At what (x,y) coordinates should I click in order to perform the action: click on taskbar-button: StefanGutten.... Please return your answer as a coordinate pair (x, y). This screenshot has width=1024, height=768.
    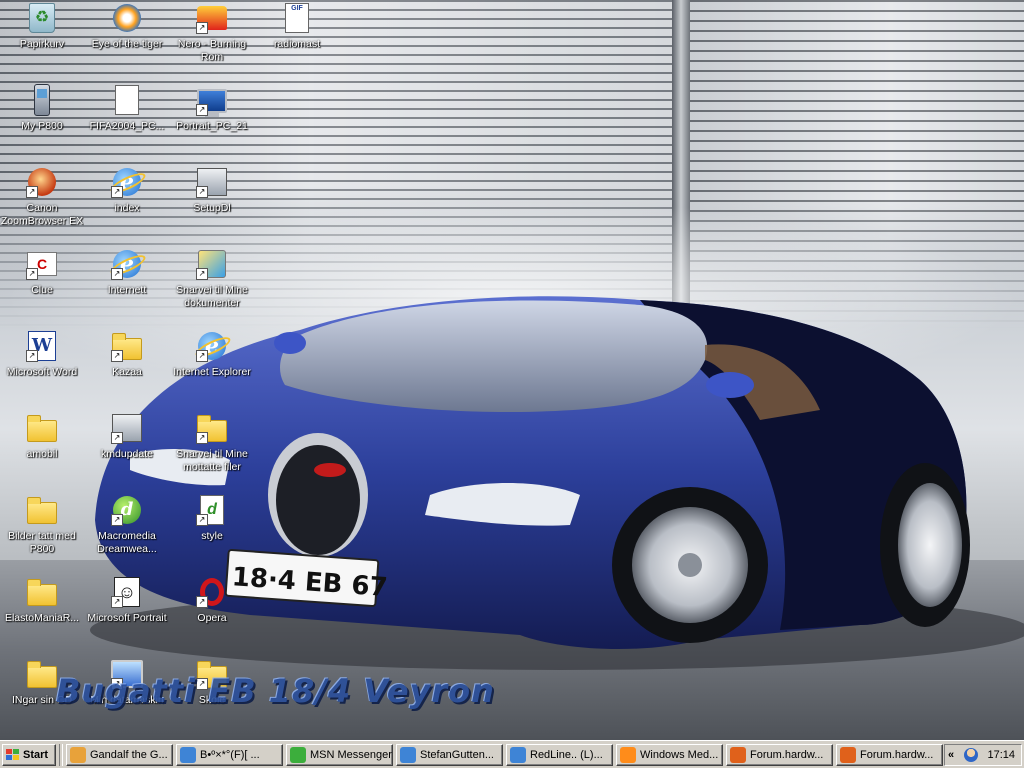
    Looking at the image, I should click on (449, 754).